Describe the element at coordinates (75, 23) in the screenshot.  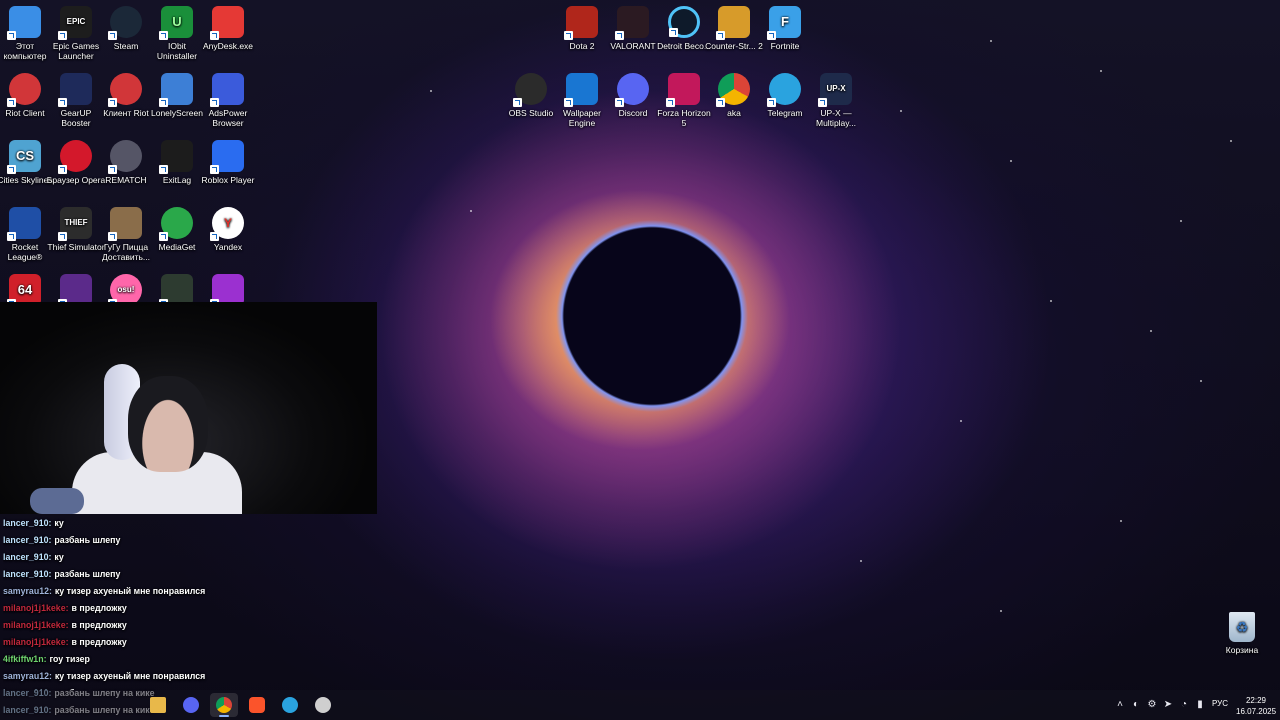
I see `epic-games-icon: EPIC` at that location.